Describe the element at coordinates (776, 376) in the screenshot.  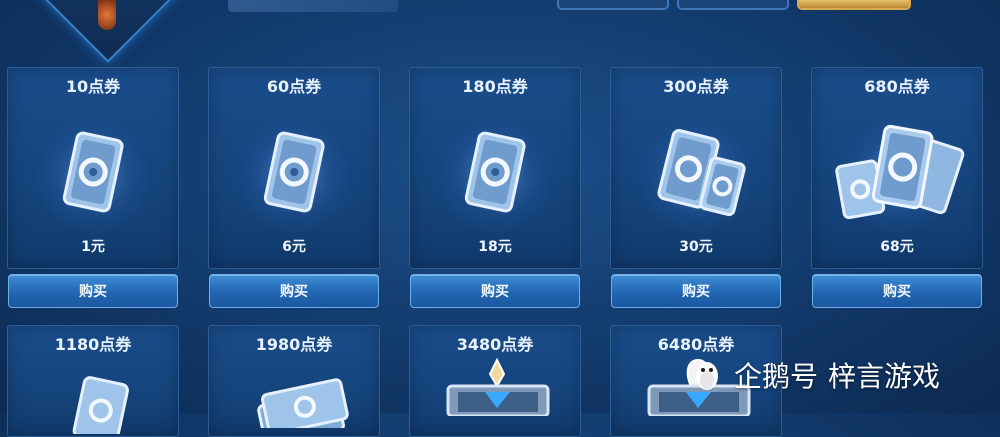
I see `watermark-brand: 企鹅号` at that location.